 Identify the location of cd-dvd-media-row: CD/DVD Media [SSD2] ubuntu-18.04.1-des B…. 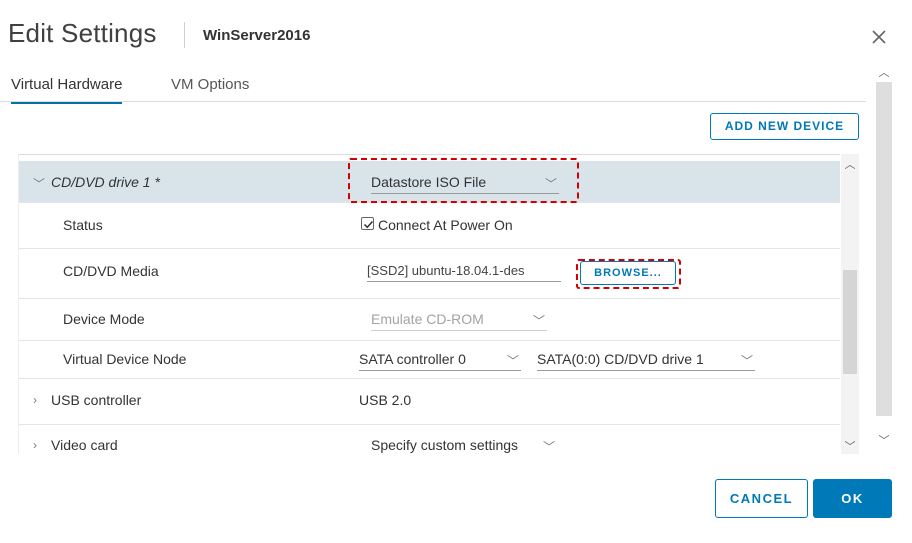
(429, 274).